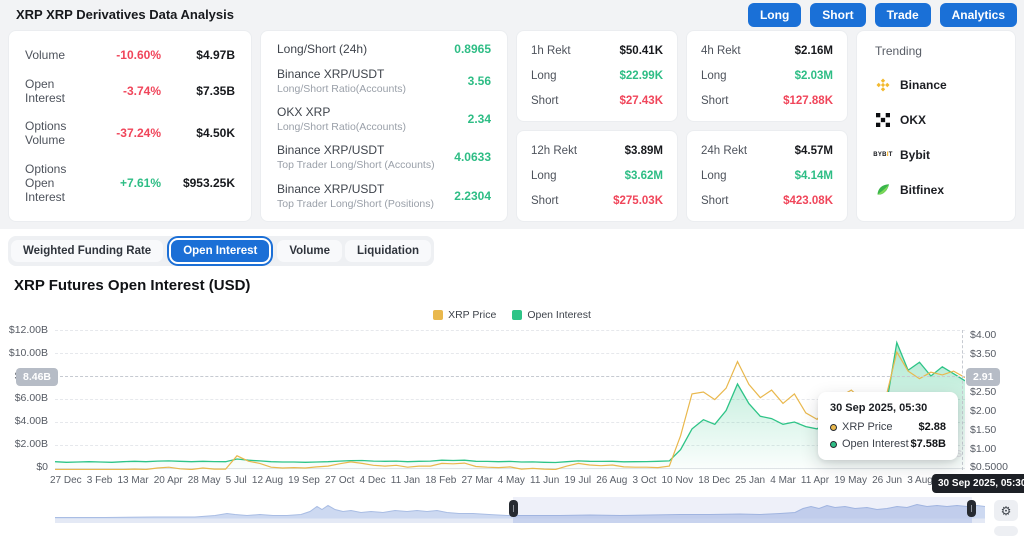 The height and width of the screenshot is (536, 1024). What do you see at coordinates (31, 421) in the screenshot?
I see `y-axis-left-tick: $4.00B` at bounding box center [31, 421].